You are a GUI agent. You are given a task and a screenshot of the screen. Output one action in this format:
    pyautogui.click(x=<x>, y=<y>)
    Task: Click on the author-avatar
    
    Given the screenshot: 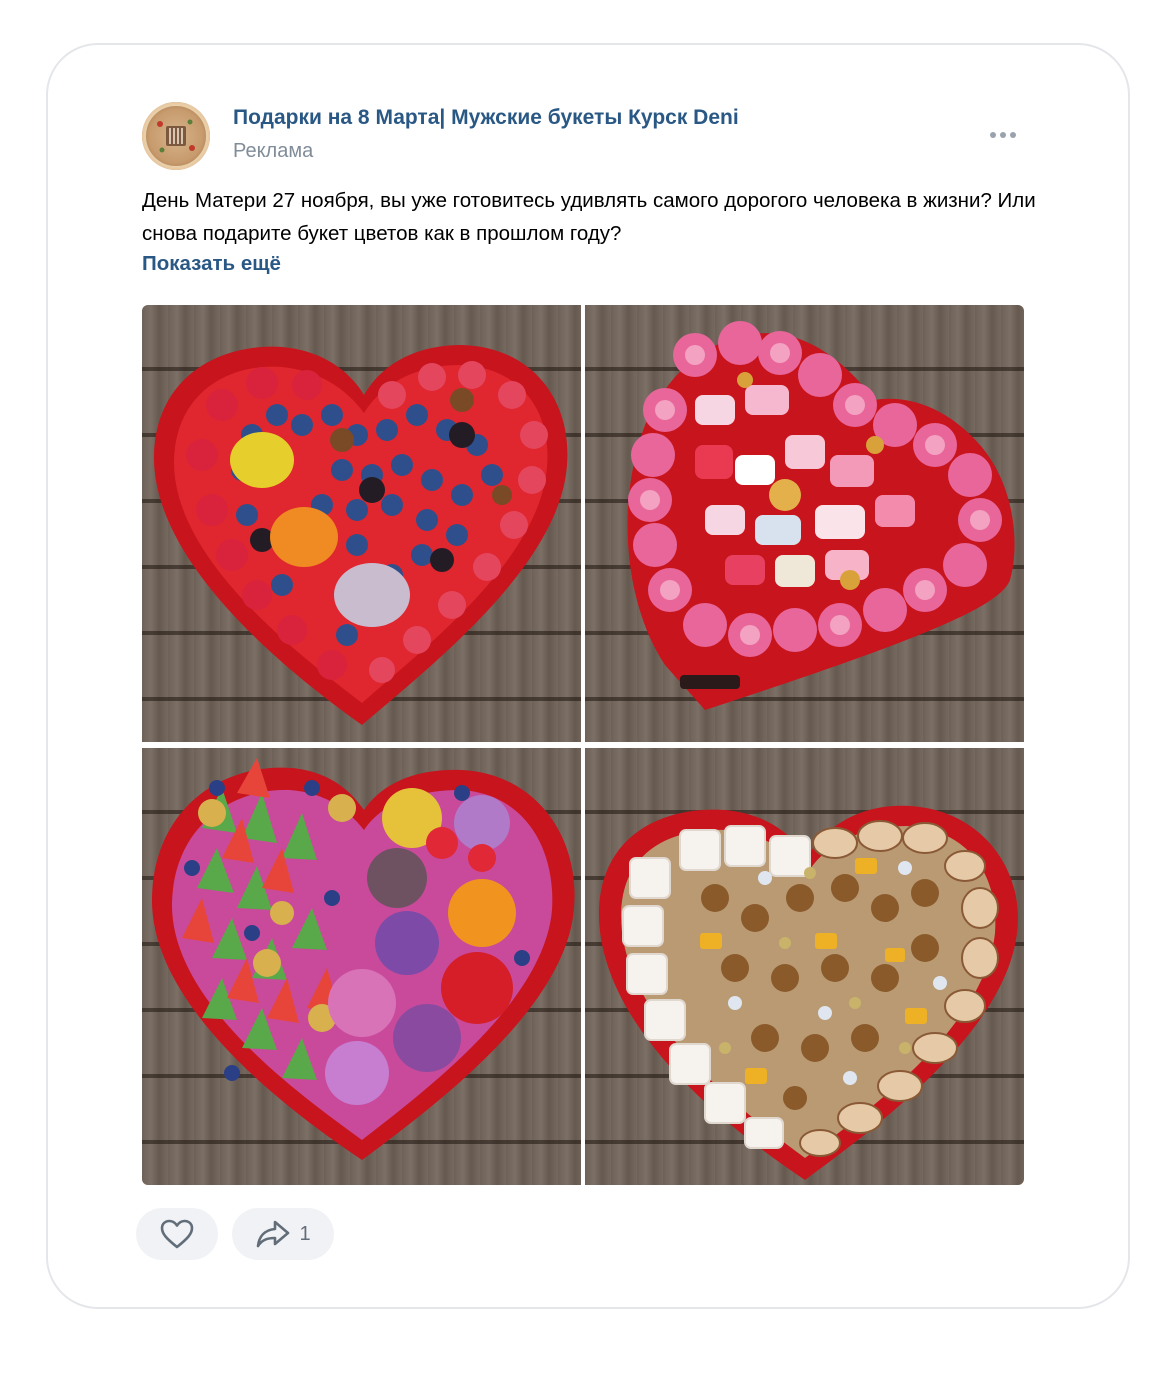 What is the action you would take?
    pyautogui.click(x=176, y=136)
    